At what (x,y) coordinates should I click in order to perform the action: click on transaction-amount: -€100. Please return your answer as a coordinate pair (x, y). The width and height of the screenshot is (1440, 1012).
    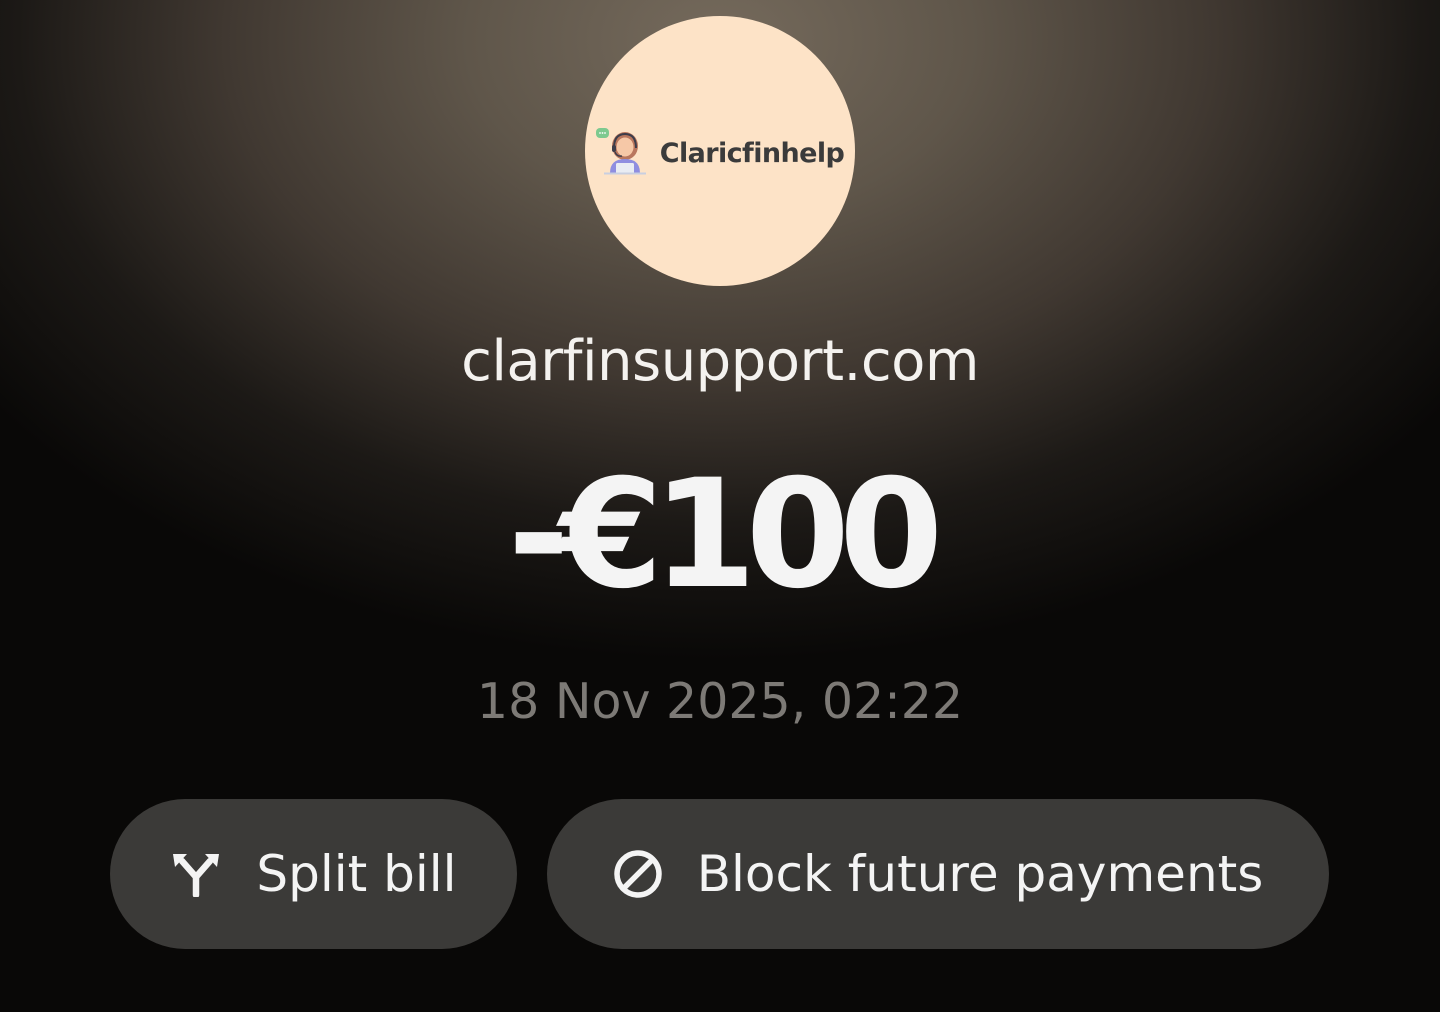
    Looking at the image, I should click on (725, 535).